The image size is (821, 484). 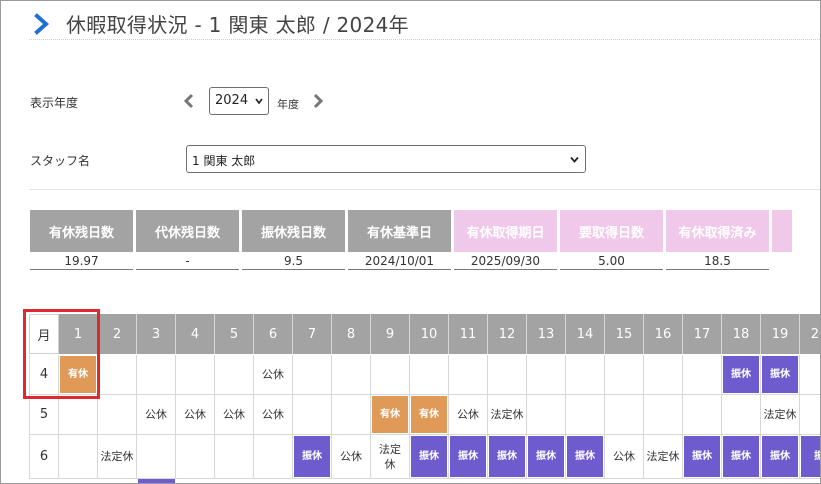 What do you see at coordinates (611, 261) in the screenshot?
I see `summary-value-5: 5.00` at bounding box center [611, 261].